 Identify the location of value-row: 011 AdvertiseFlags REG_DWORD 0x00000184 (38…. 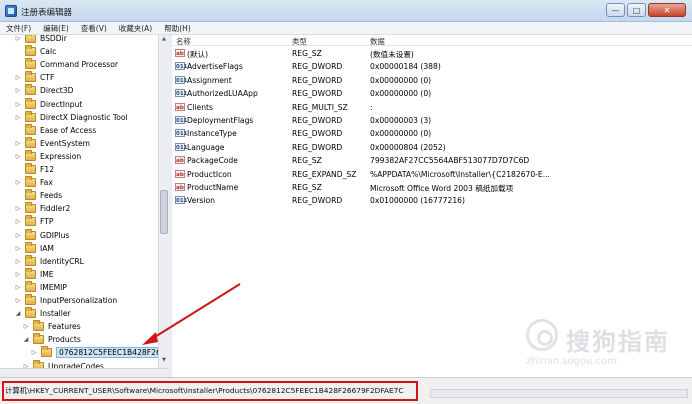
(432, 66).